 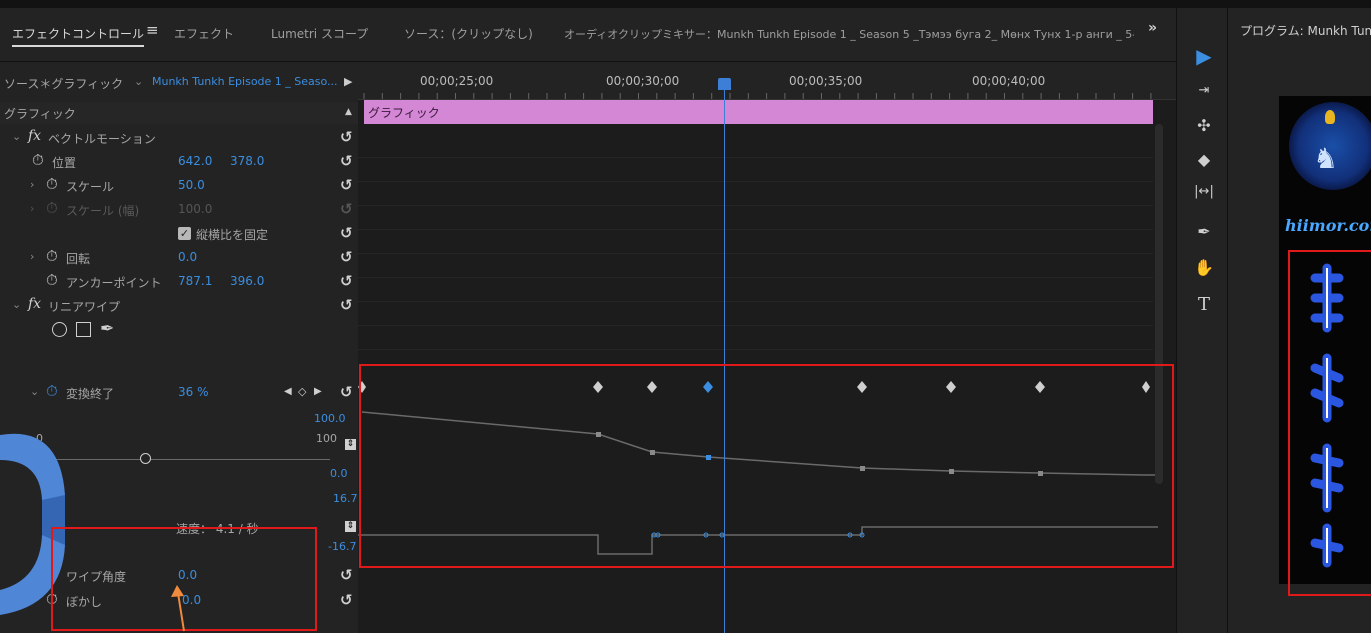 What do you see at coordinates (826, 81) in the screenshot?
I see `timecode-label: 00;00;35;00` at bounding box center [826, 81].